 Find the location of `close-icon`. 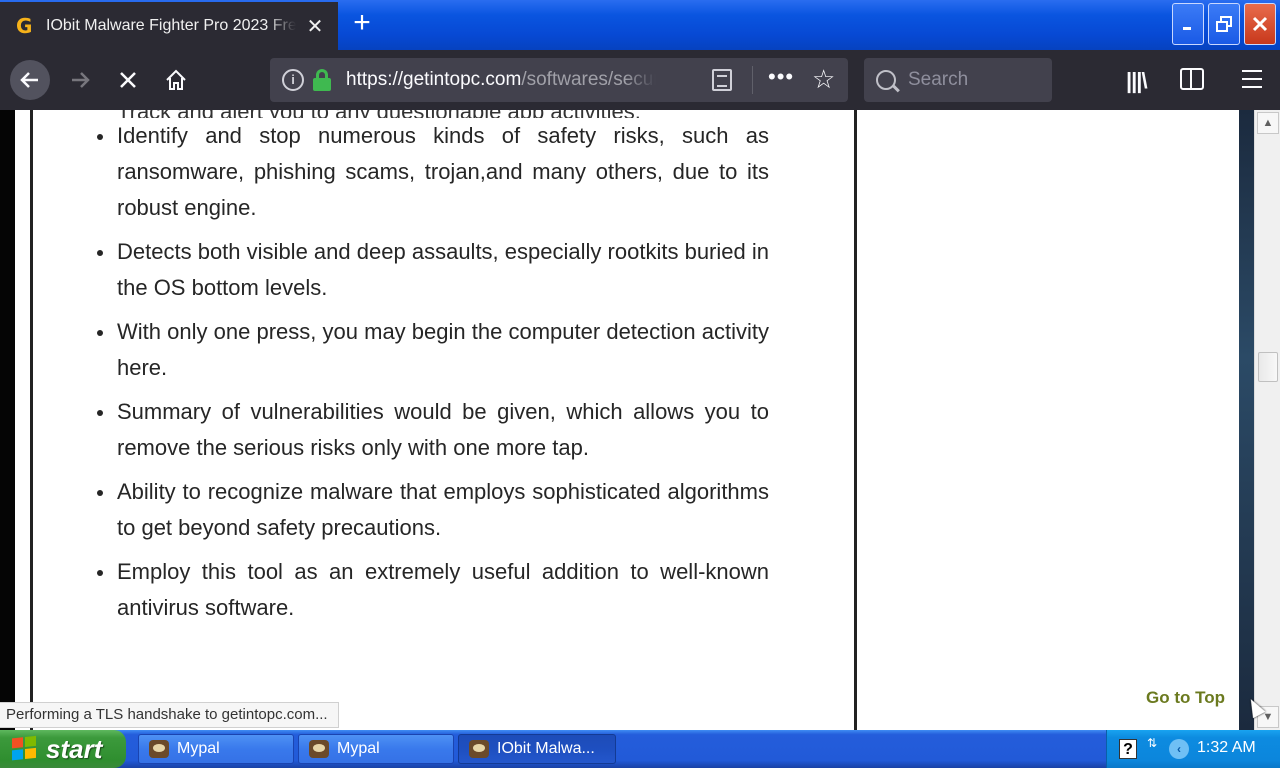

close-icon is located at coordinates (1260, 24).